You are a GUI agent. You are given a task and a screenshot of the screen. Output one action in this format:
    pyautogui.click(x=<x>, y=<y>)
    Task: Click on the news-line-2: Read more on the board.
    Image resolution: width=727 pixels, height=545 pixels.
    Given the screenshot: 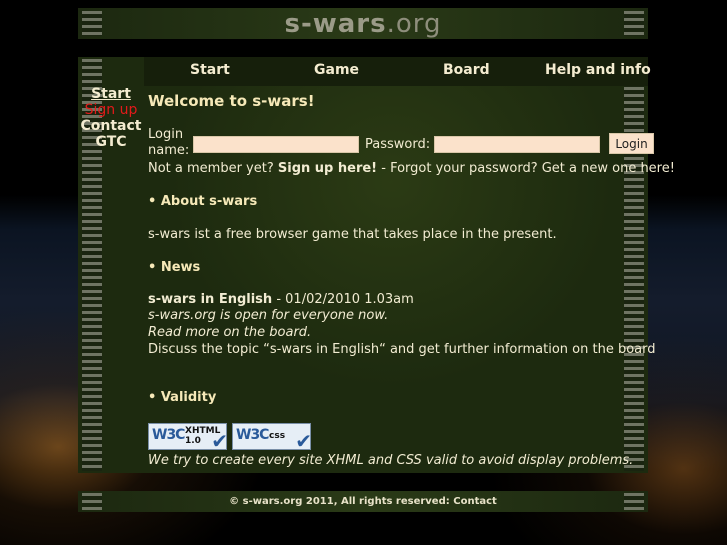 What is the action you would take?
    pyautogui.click(x=230, y=332)
    